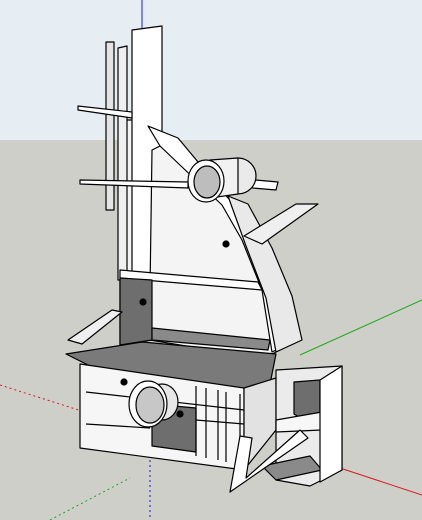  What do you see at coordinates (331, 424) in the screenshot?
I see `right-box-front-frame` at bounding box center [331, 424].